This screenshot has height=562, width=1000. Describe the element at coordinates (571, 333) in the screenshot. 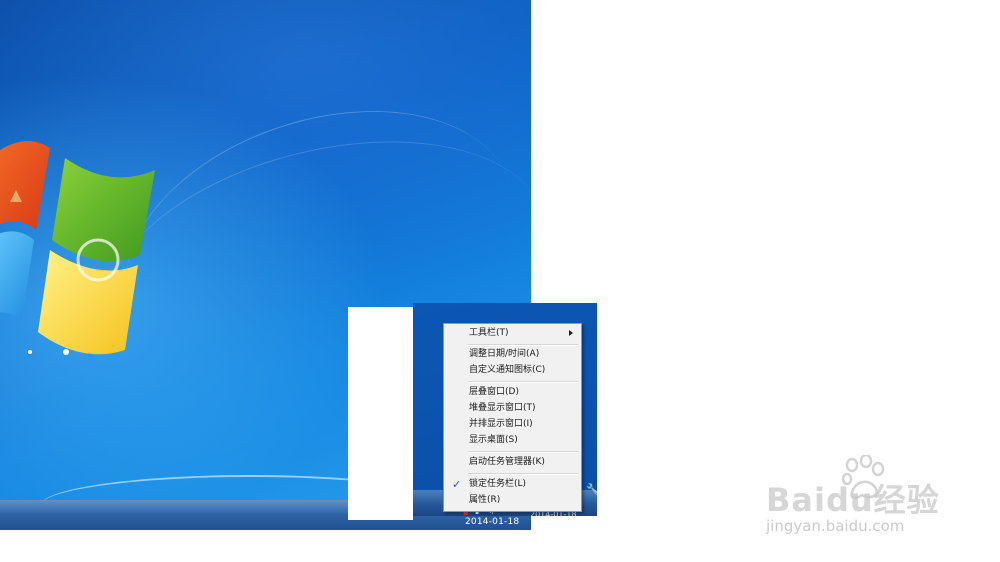

I see `submenu-arrow-icon` at that location.